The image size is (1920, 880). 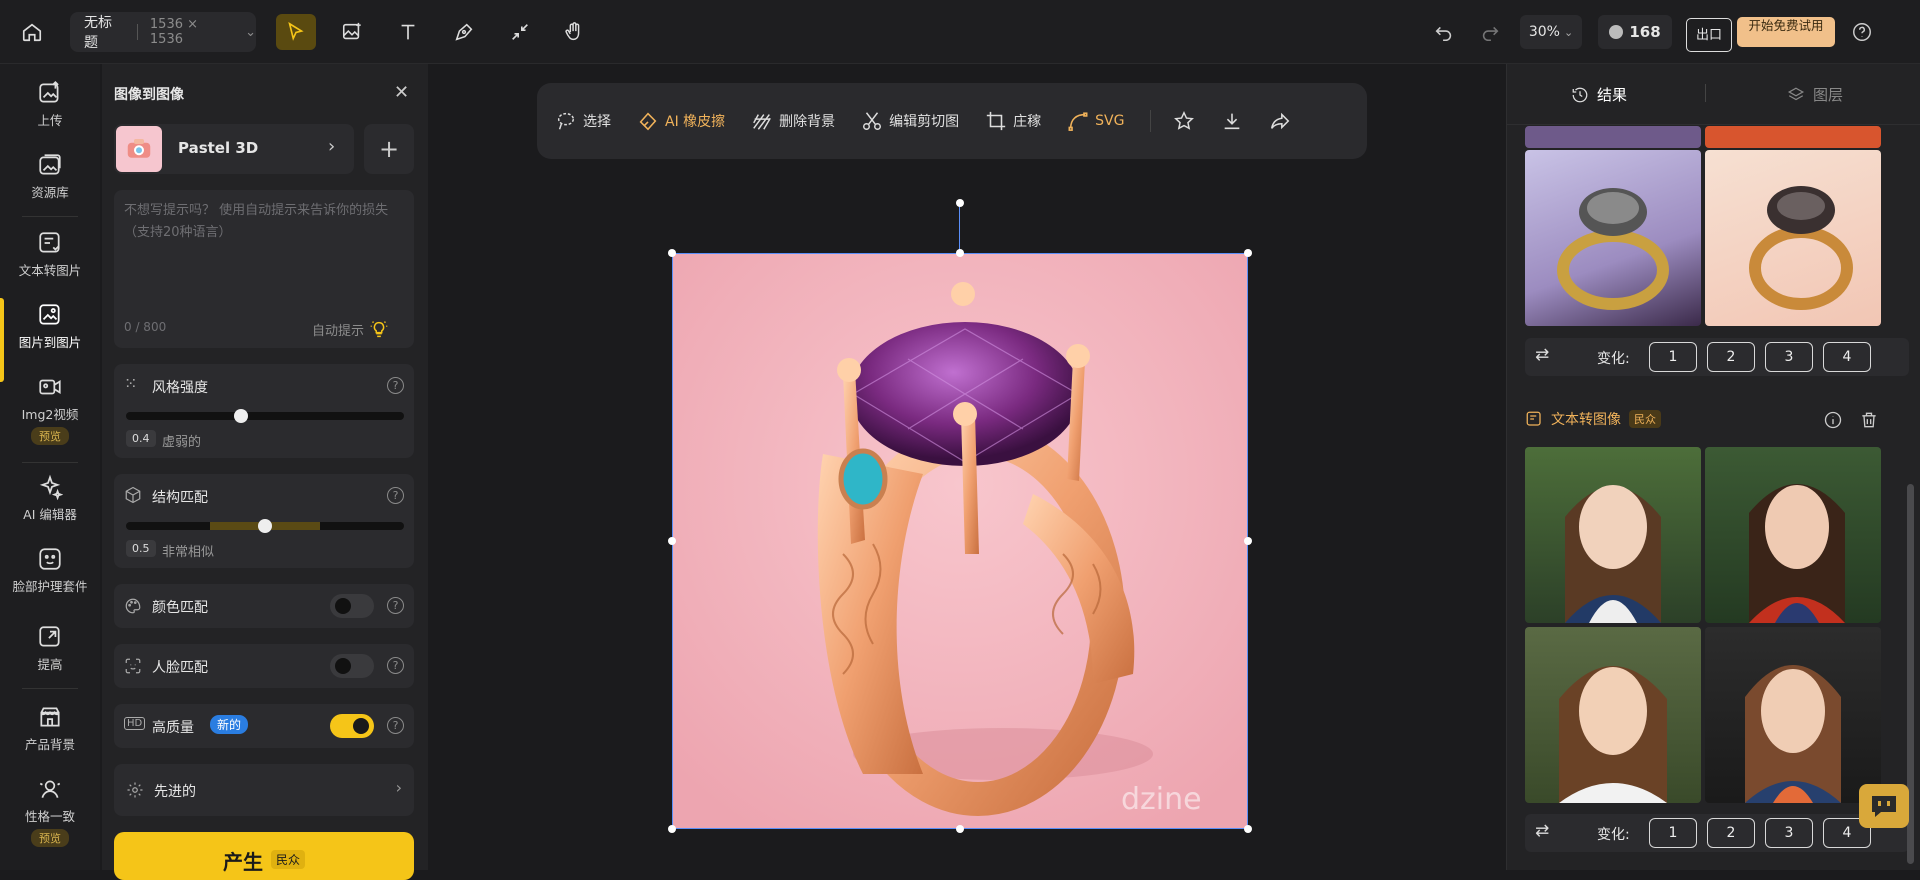 I want to click on resize-handle-tr, so click(x=1248, y=253).